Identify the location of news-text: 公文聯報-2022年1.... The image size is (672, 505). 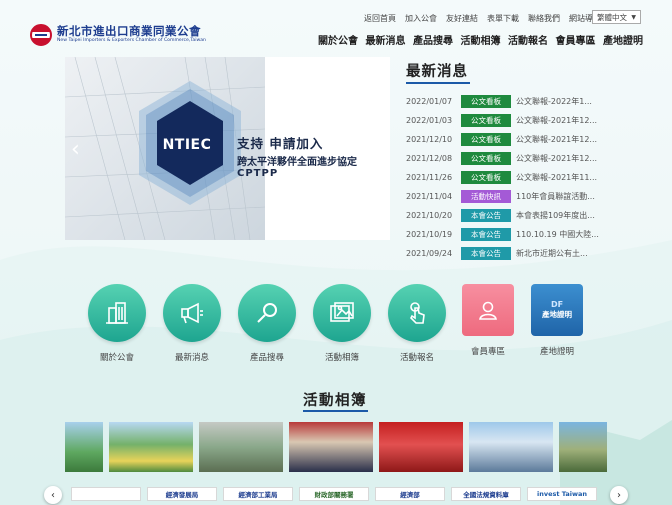
(554, 101).